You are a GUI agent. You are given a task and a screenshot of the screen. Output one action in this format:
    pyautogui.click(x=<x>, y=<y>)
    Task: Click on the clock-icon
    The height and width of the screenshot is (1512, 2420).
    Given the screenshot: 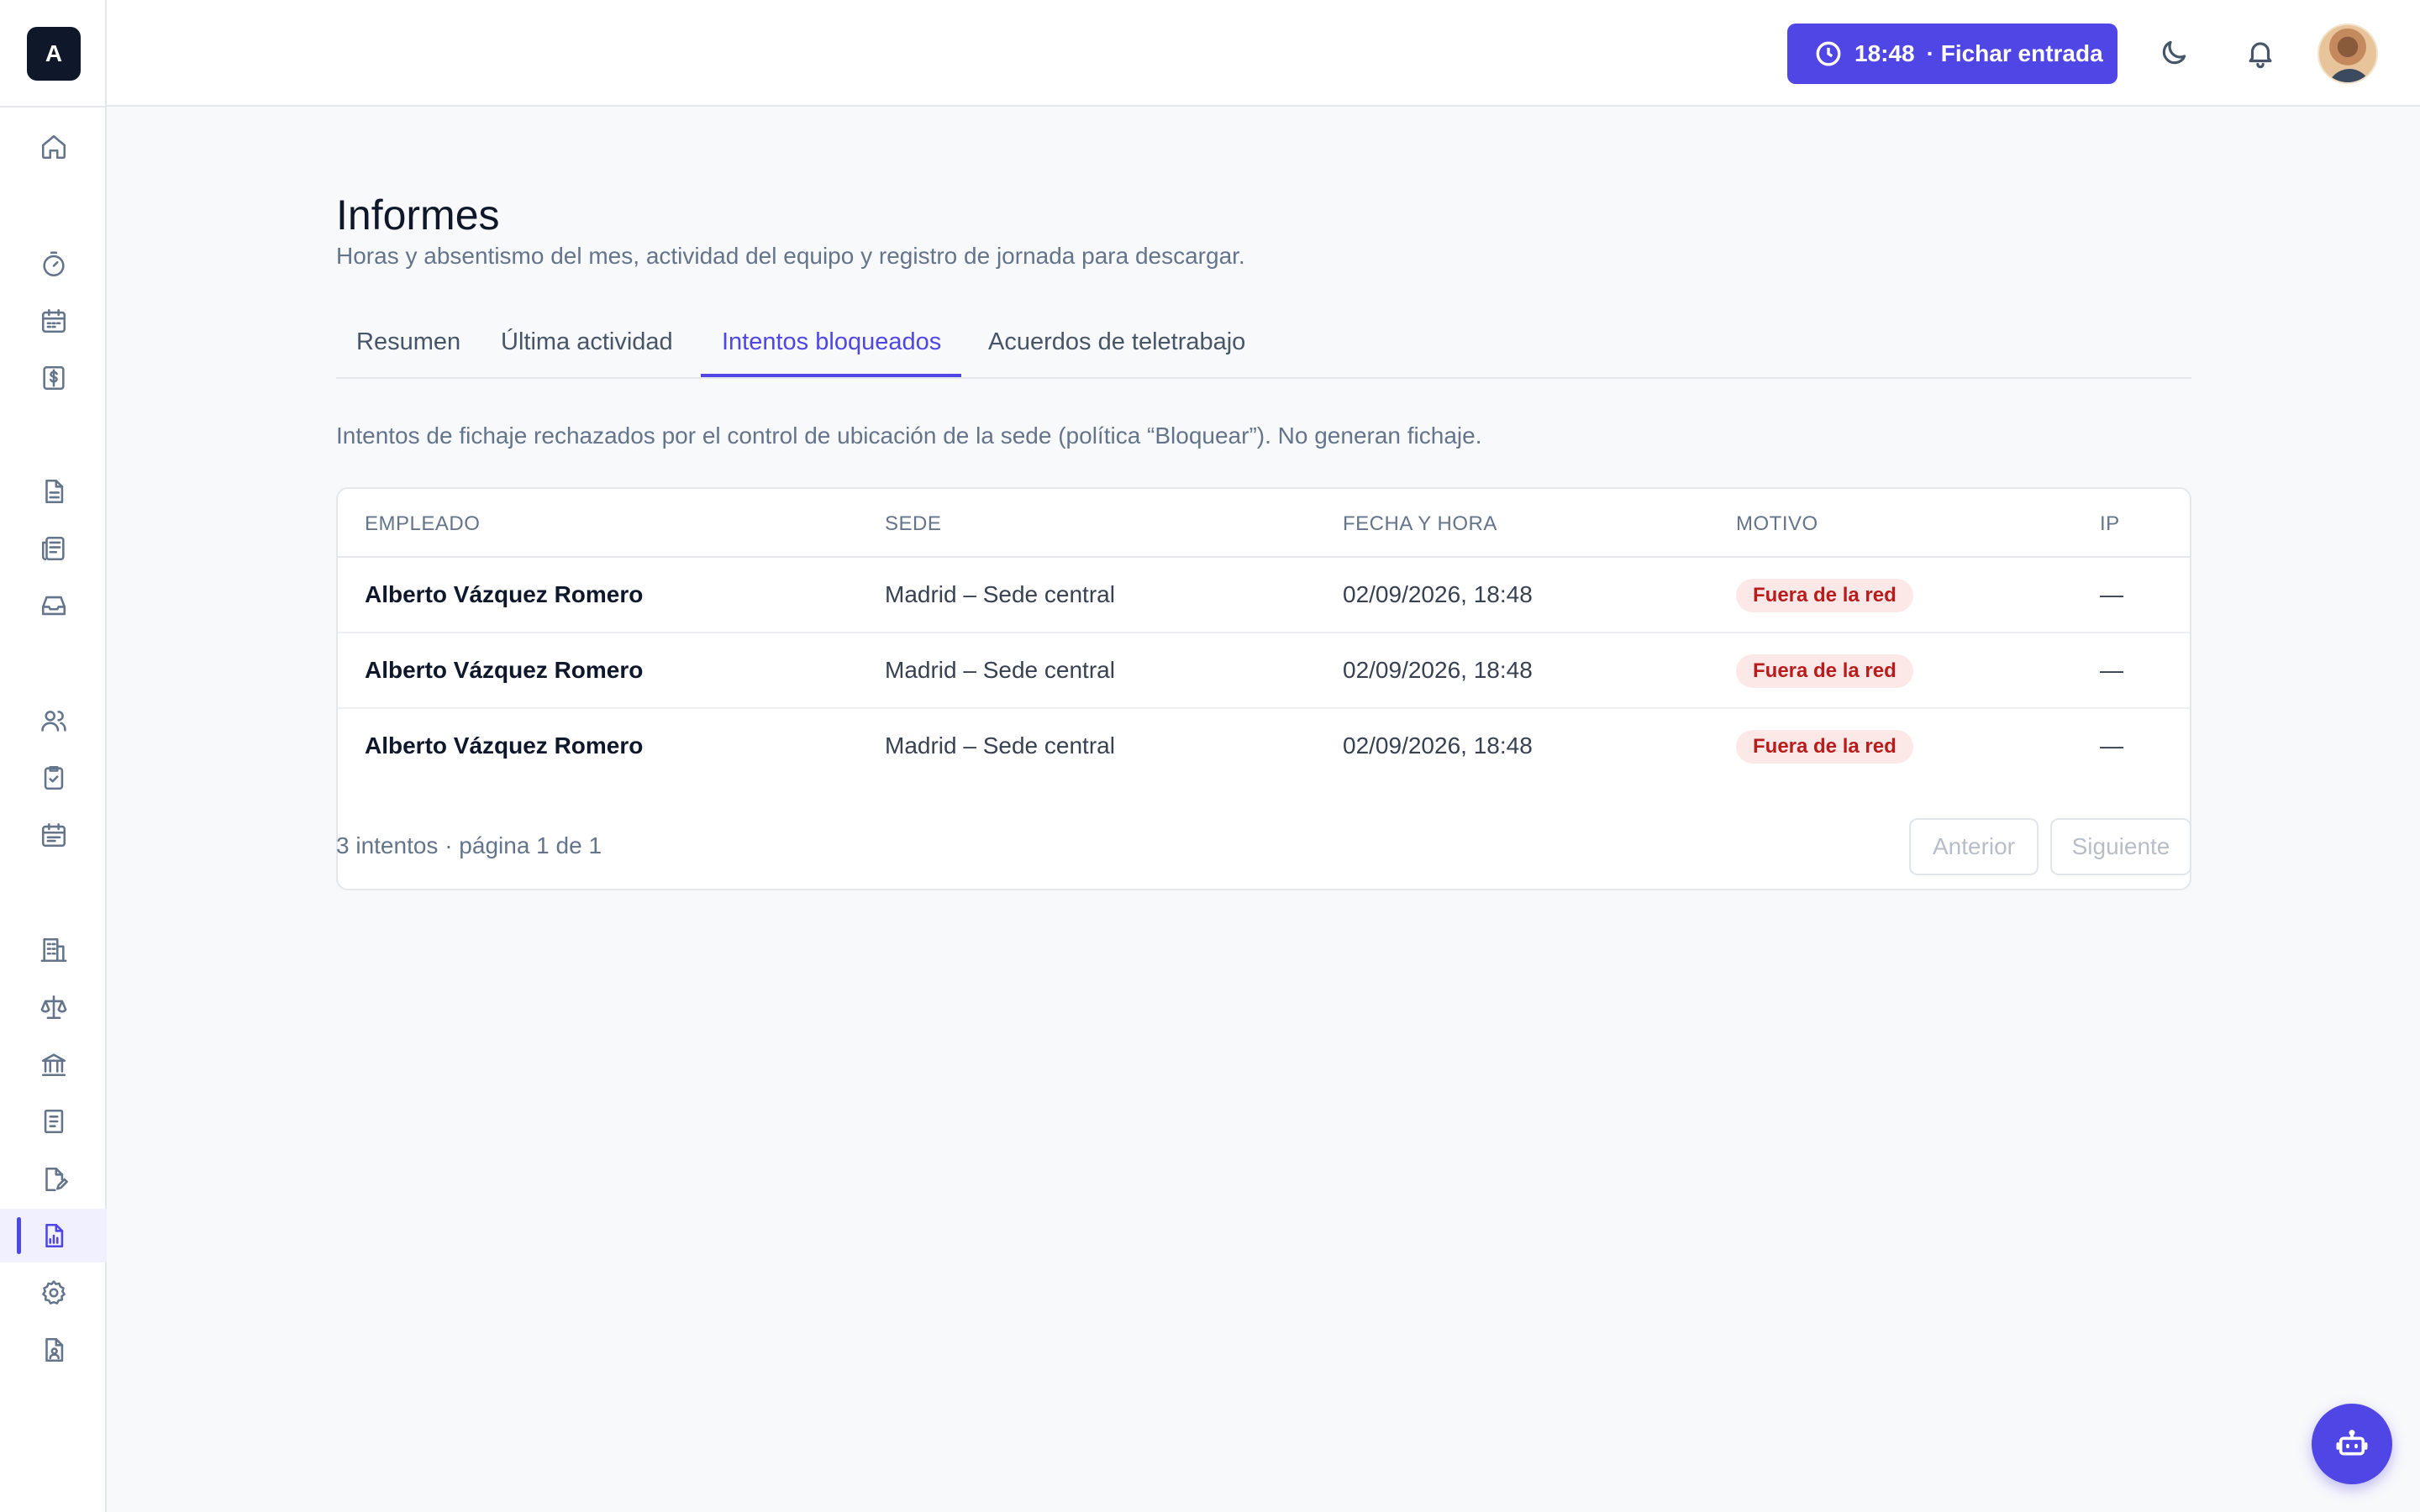 What is the action you would take?
    pyautogui.click(x=1828, y=53)
    